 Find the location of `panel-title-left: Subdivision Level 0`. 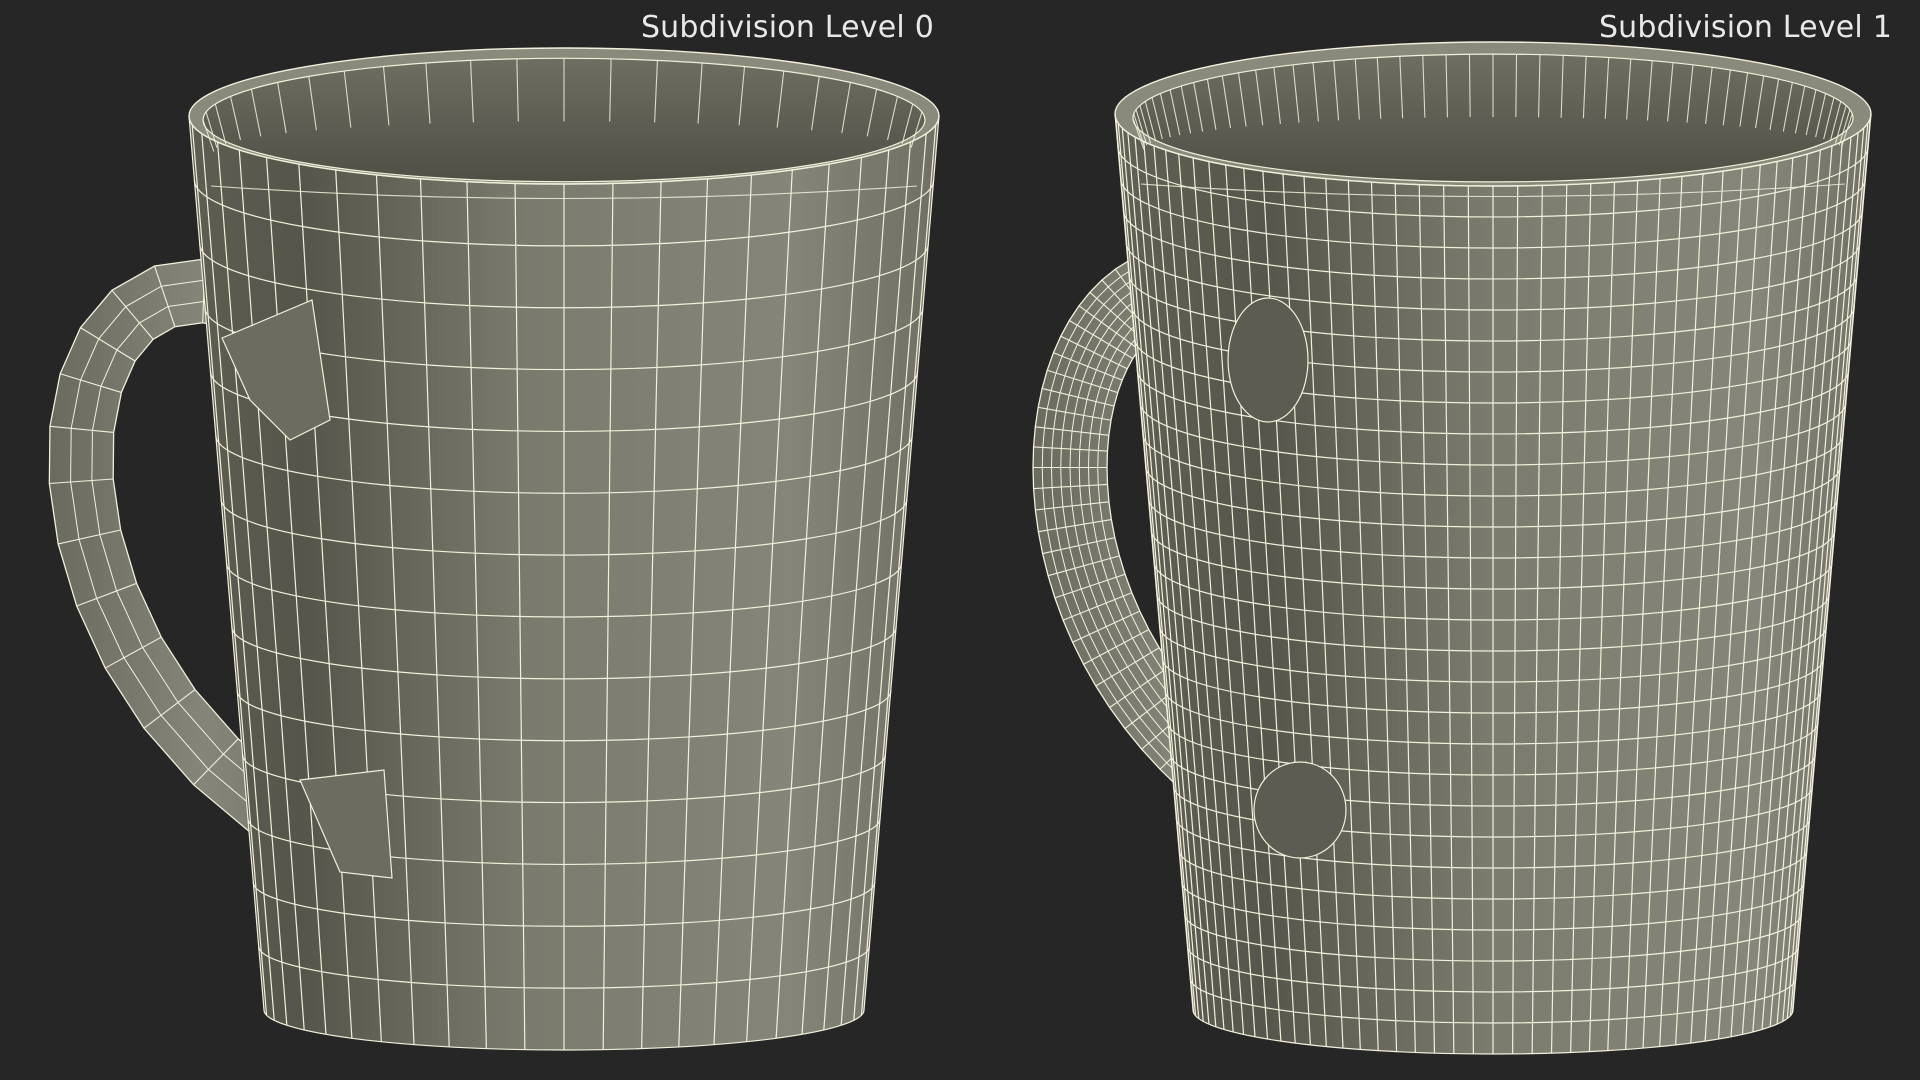

panel-title-left: Subdivision Level 0 is located at coordinates (787, 27).